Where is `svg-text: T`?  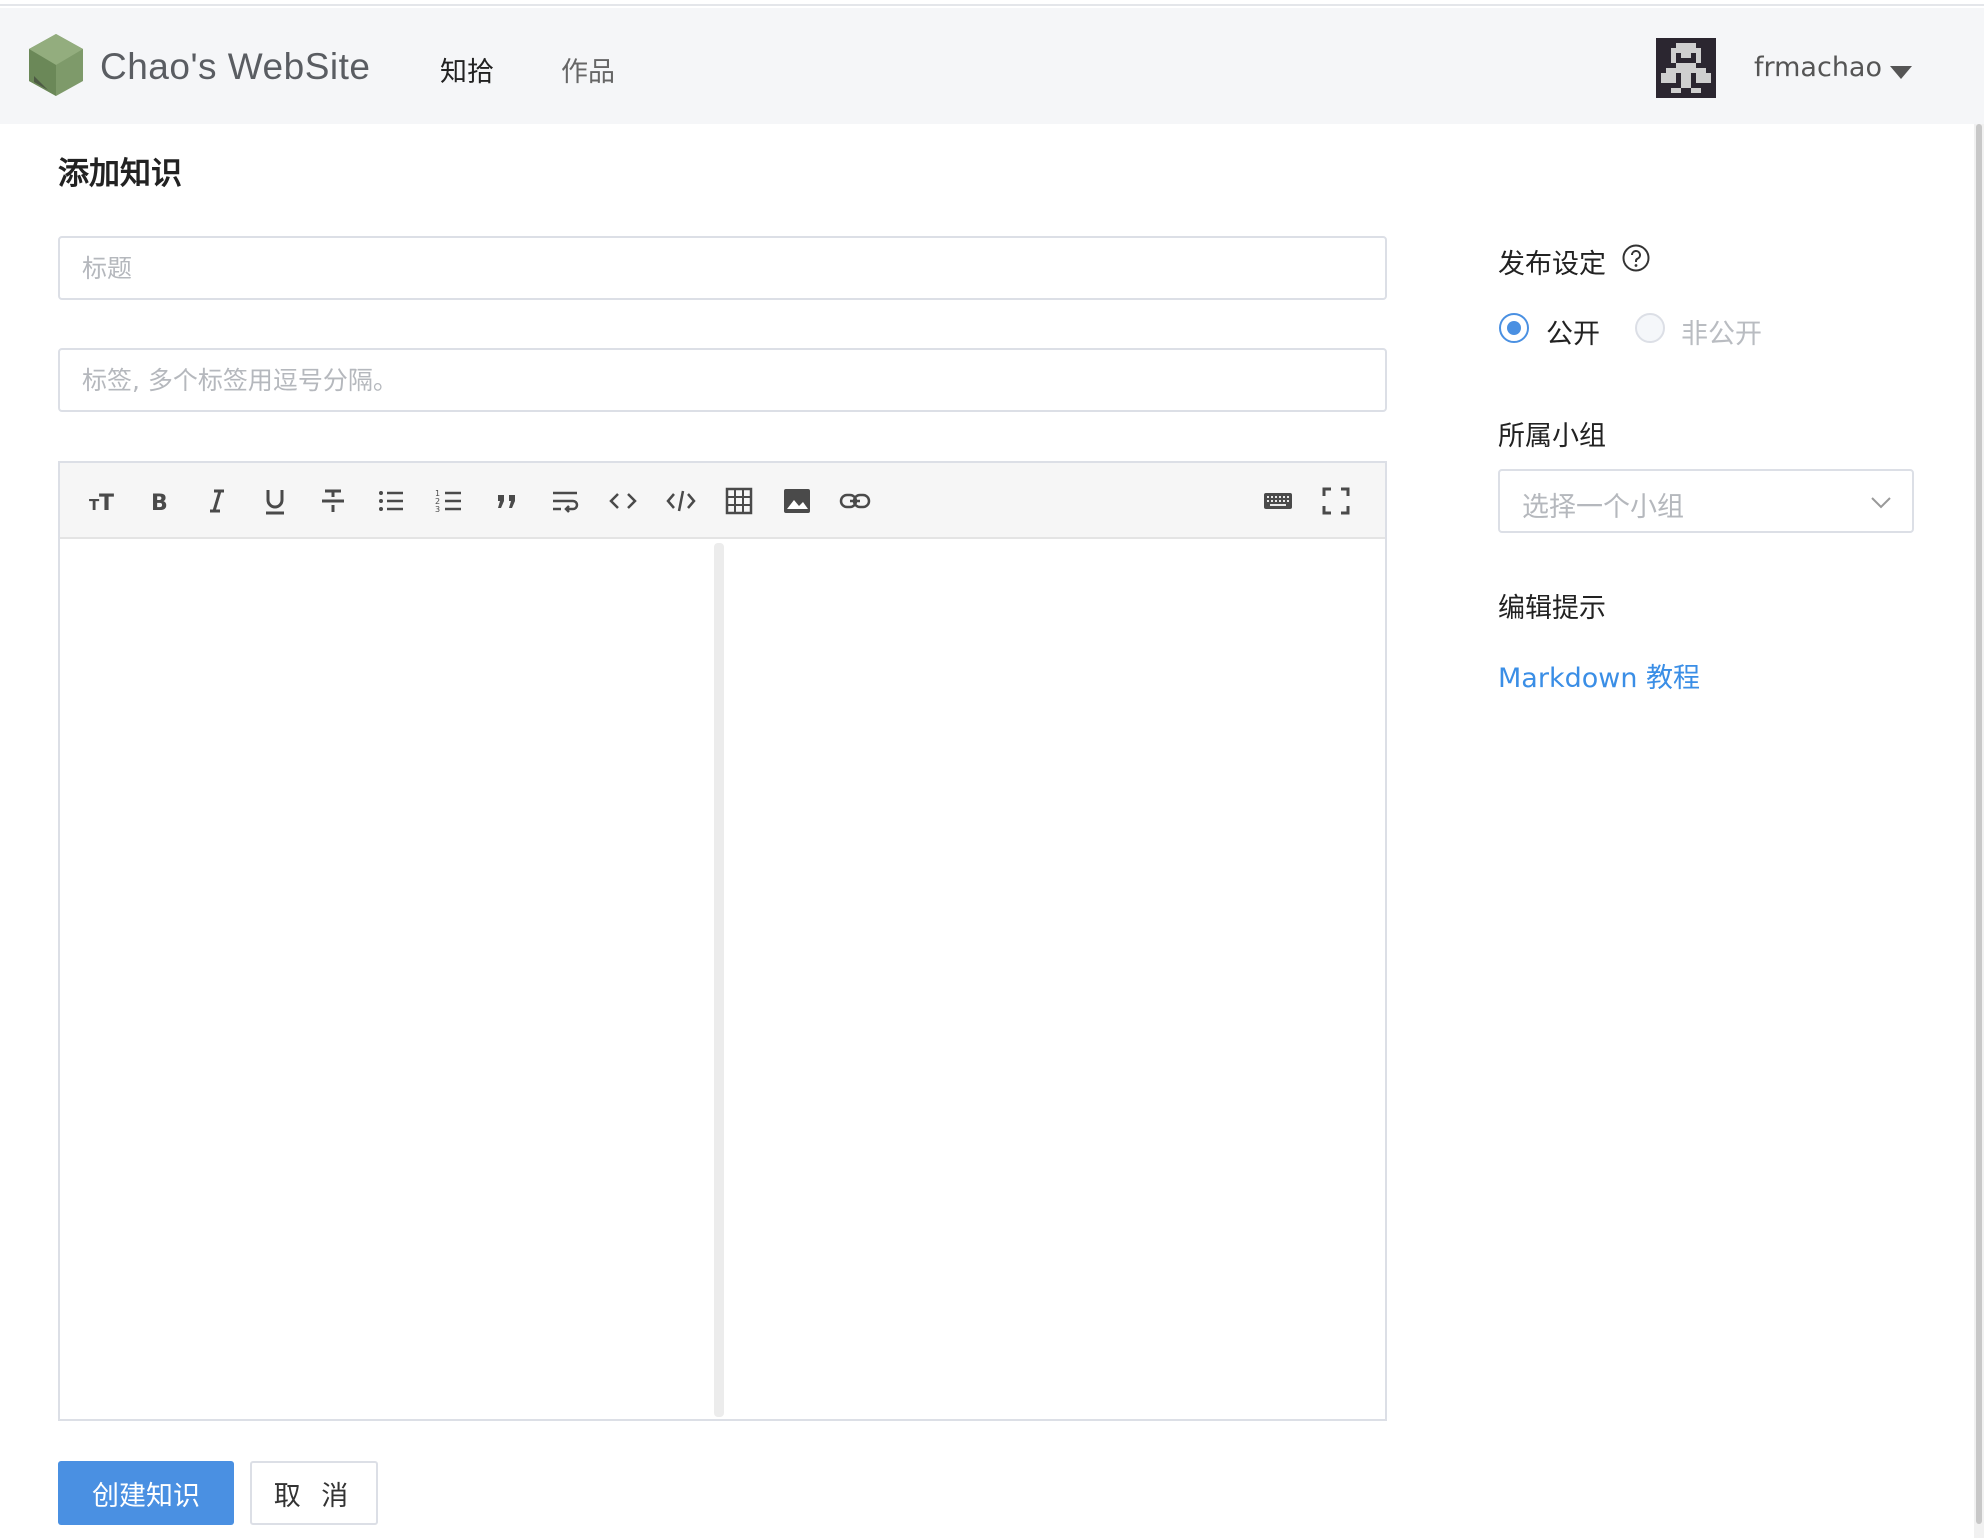 svg-text: T is located at coordinates (106, 503).